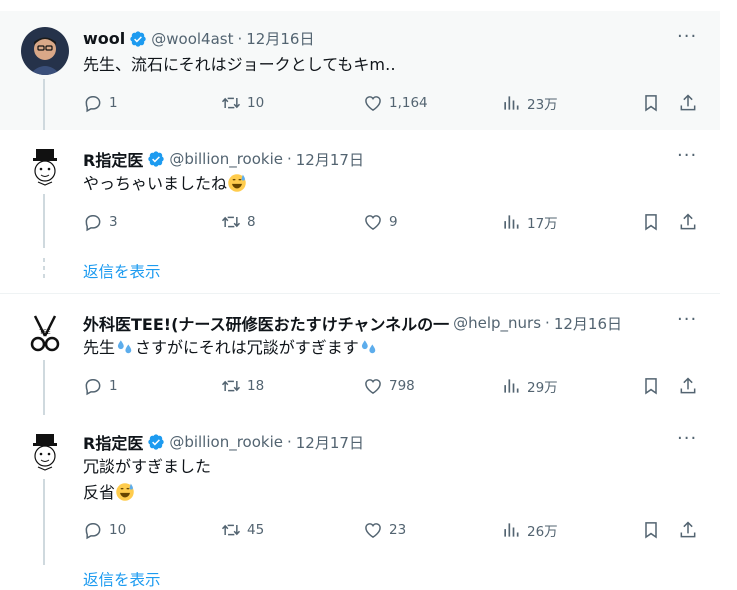  Describe the element at coordinates (104, 38) in the screenshot. I see `display-name: wool` at that location.